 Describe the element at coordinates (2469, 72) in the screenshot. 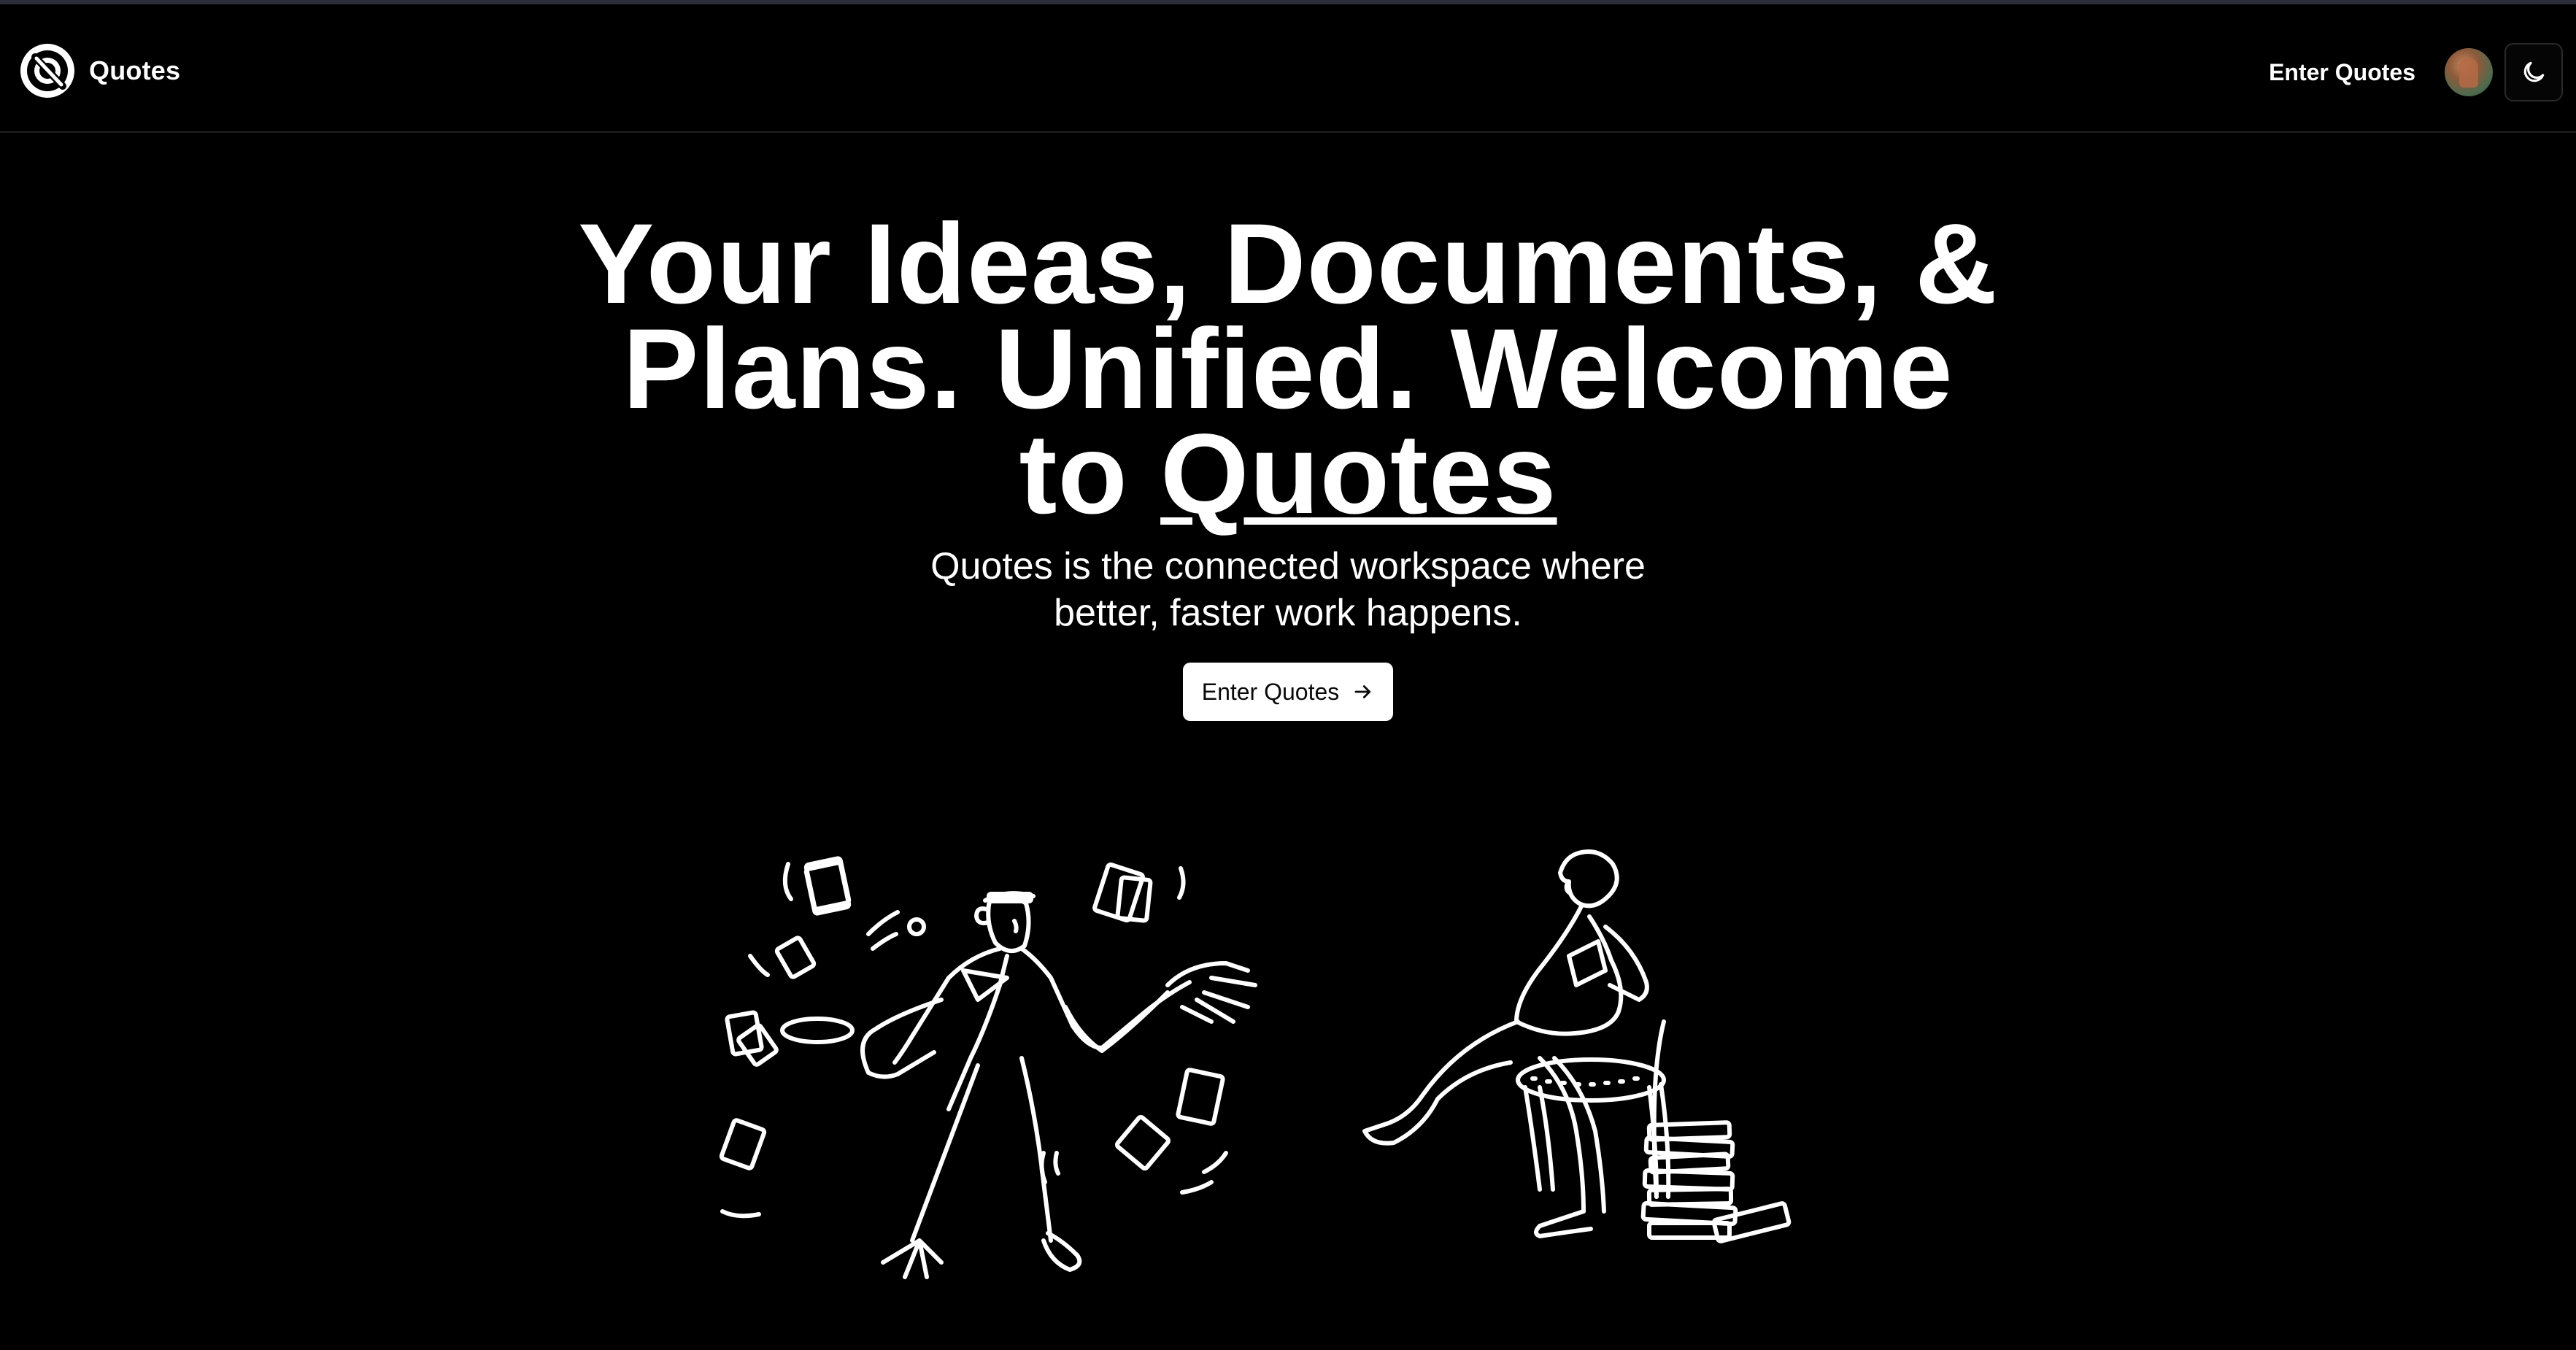

I see `user-avatar` at that location.